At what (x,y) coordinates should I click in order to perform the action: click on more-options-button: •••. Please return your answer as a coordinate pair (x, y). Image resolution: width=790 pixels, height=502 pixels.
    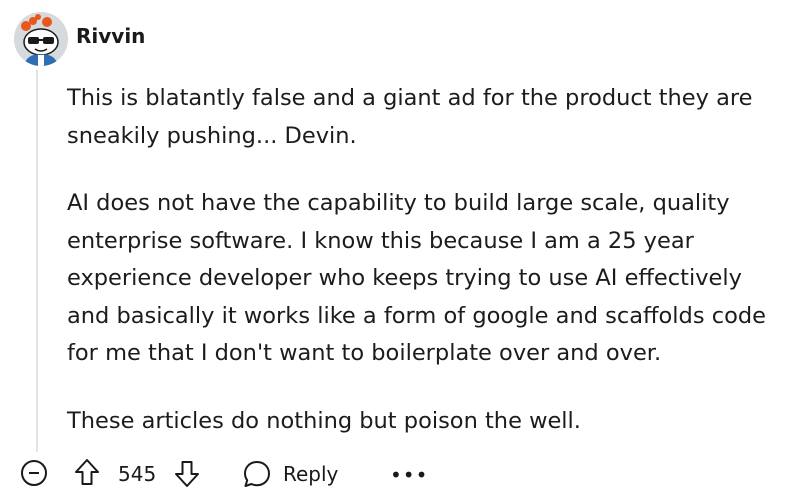
    Looking at the image, I should click on (409, 475).